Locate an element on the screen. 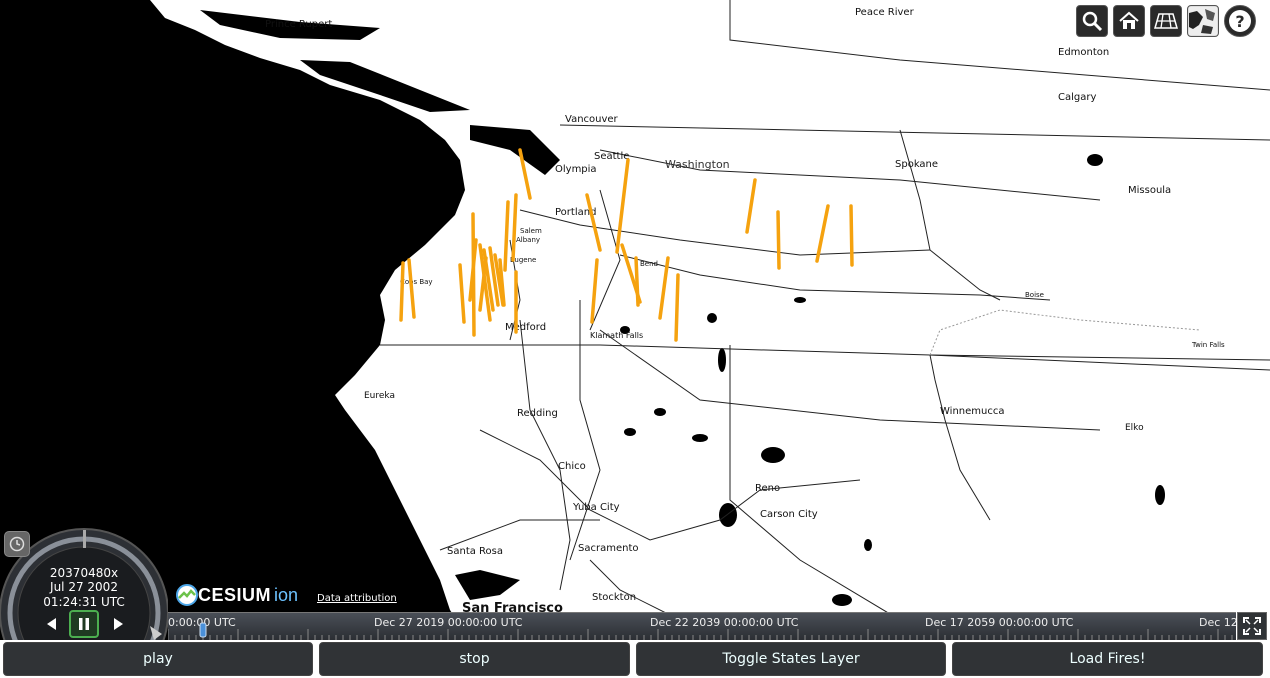  play-reverse-icon is located at coordinates (51, 624).